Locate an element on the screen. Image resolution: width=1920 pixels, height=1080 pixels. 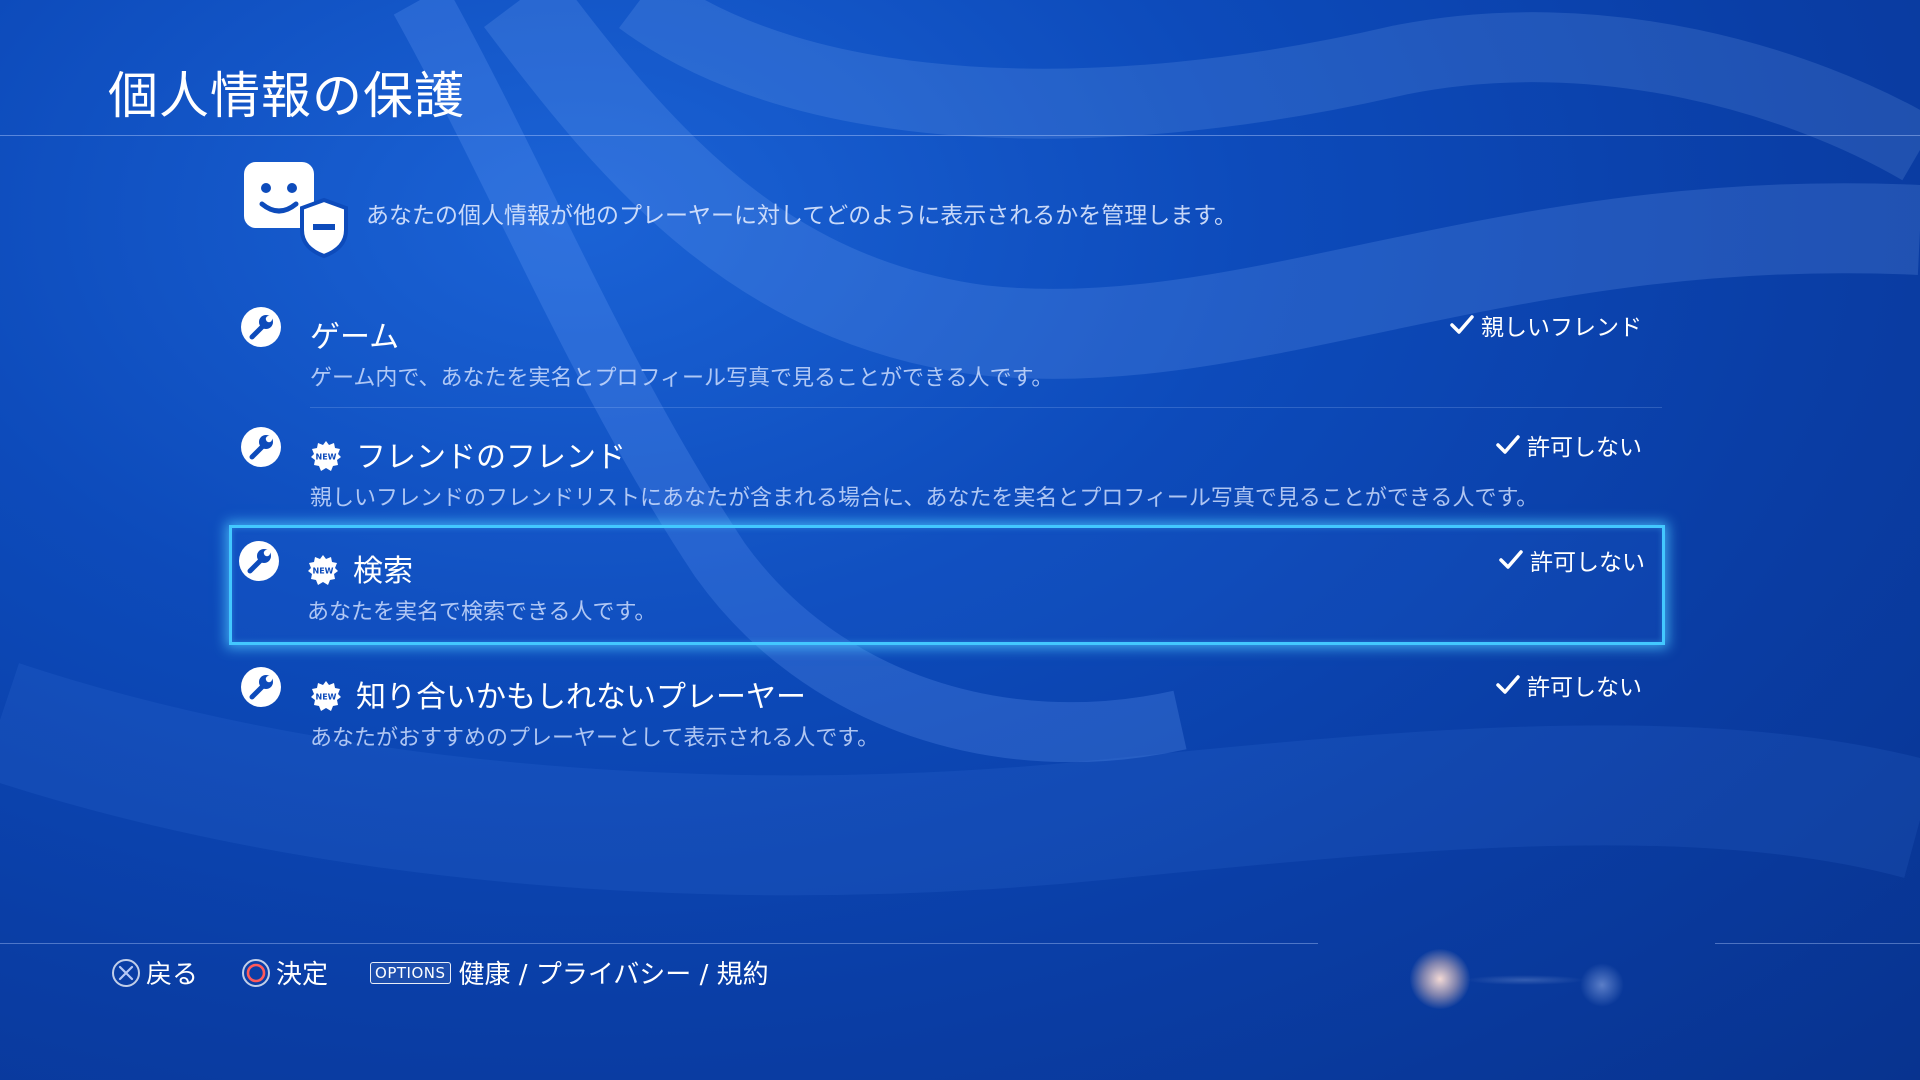
setting-description: あなたを実名で検索できる人です。 is located at coordinates (482, 612).